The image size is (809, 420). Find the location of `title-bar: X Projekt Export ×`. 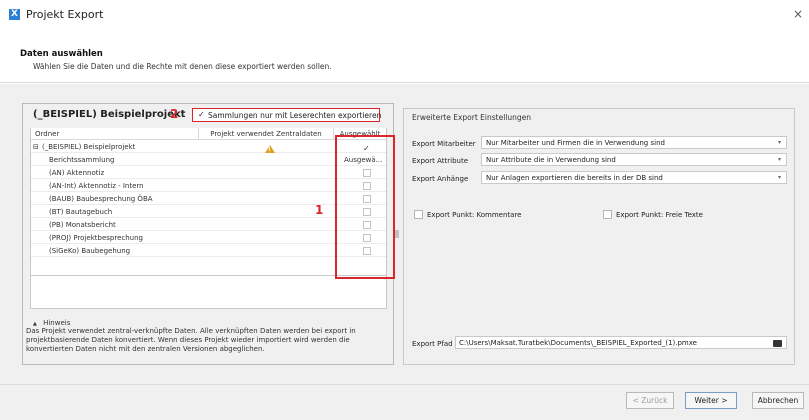

title-bar: X Projekt Export × is located at coordinates (404, 15).